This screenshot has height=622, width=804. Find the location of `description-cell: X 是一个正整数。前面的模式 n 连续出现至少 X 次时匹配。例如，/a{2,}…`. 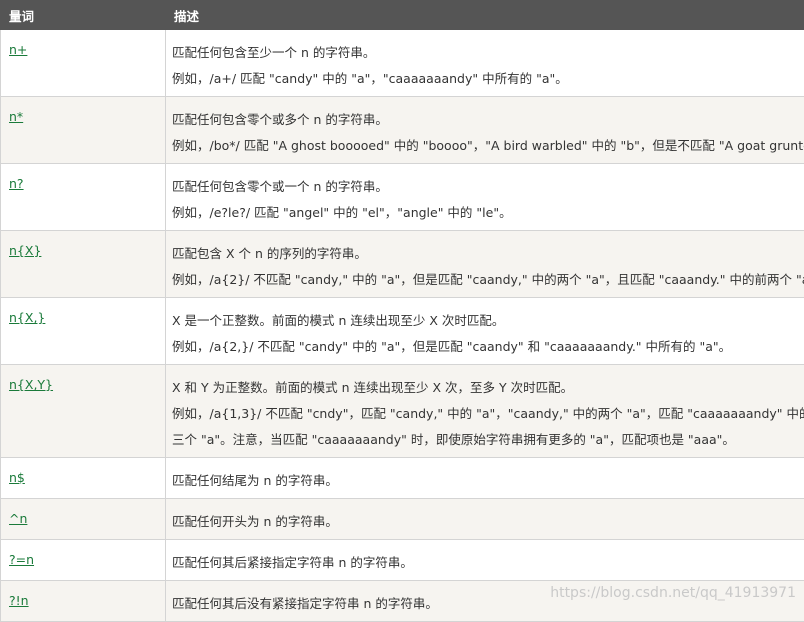

description-cell: X 是一个正整数。前面的模式 n 连续出现至少 X 次时匹配。例如，/a{2,}… is located at coordinates (485, 331).